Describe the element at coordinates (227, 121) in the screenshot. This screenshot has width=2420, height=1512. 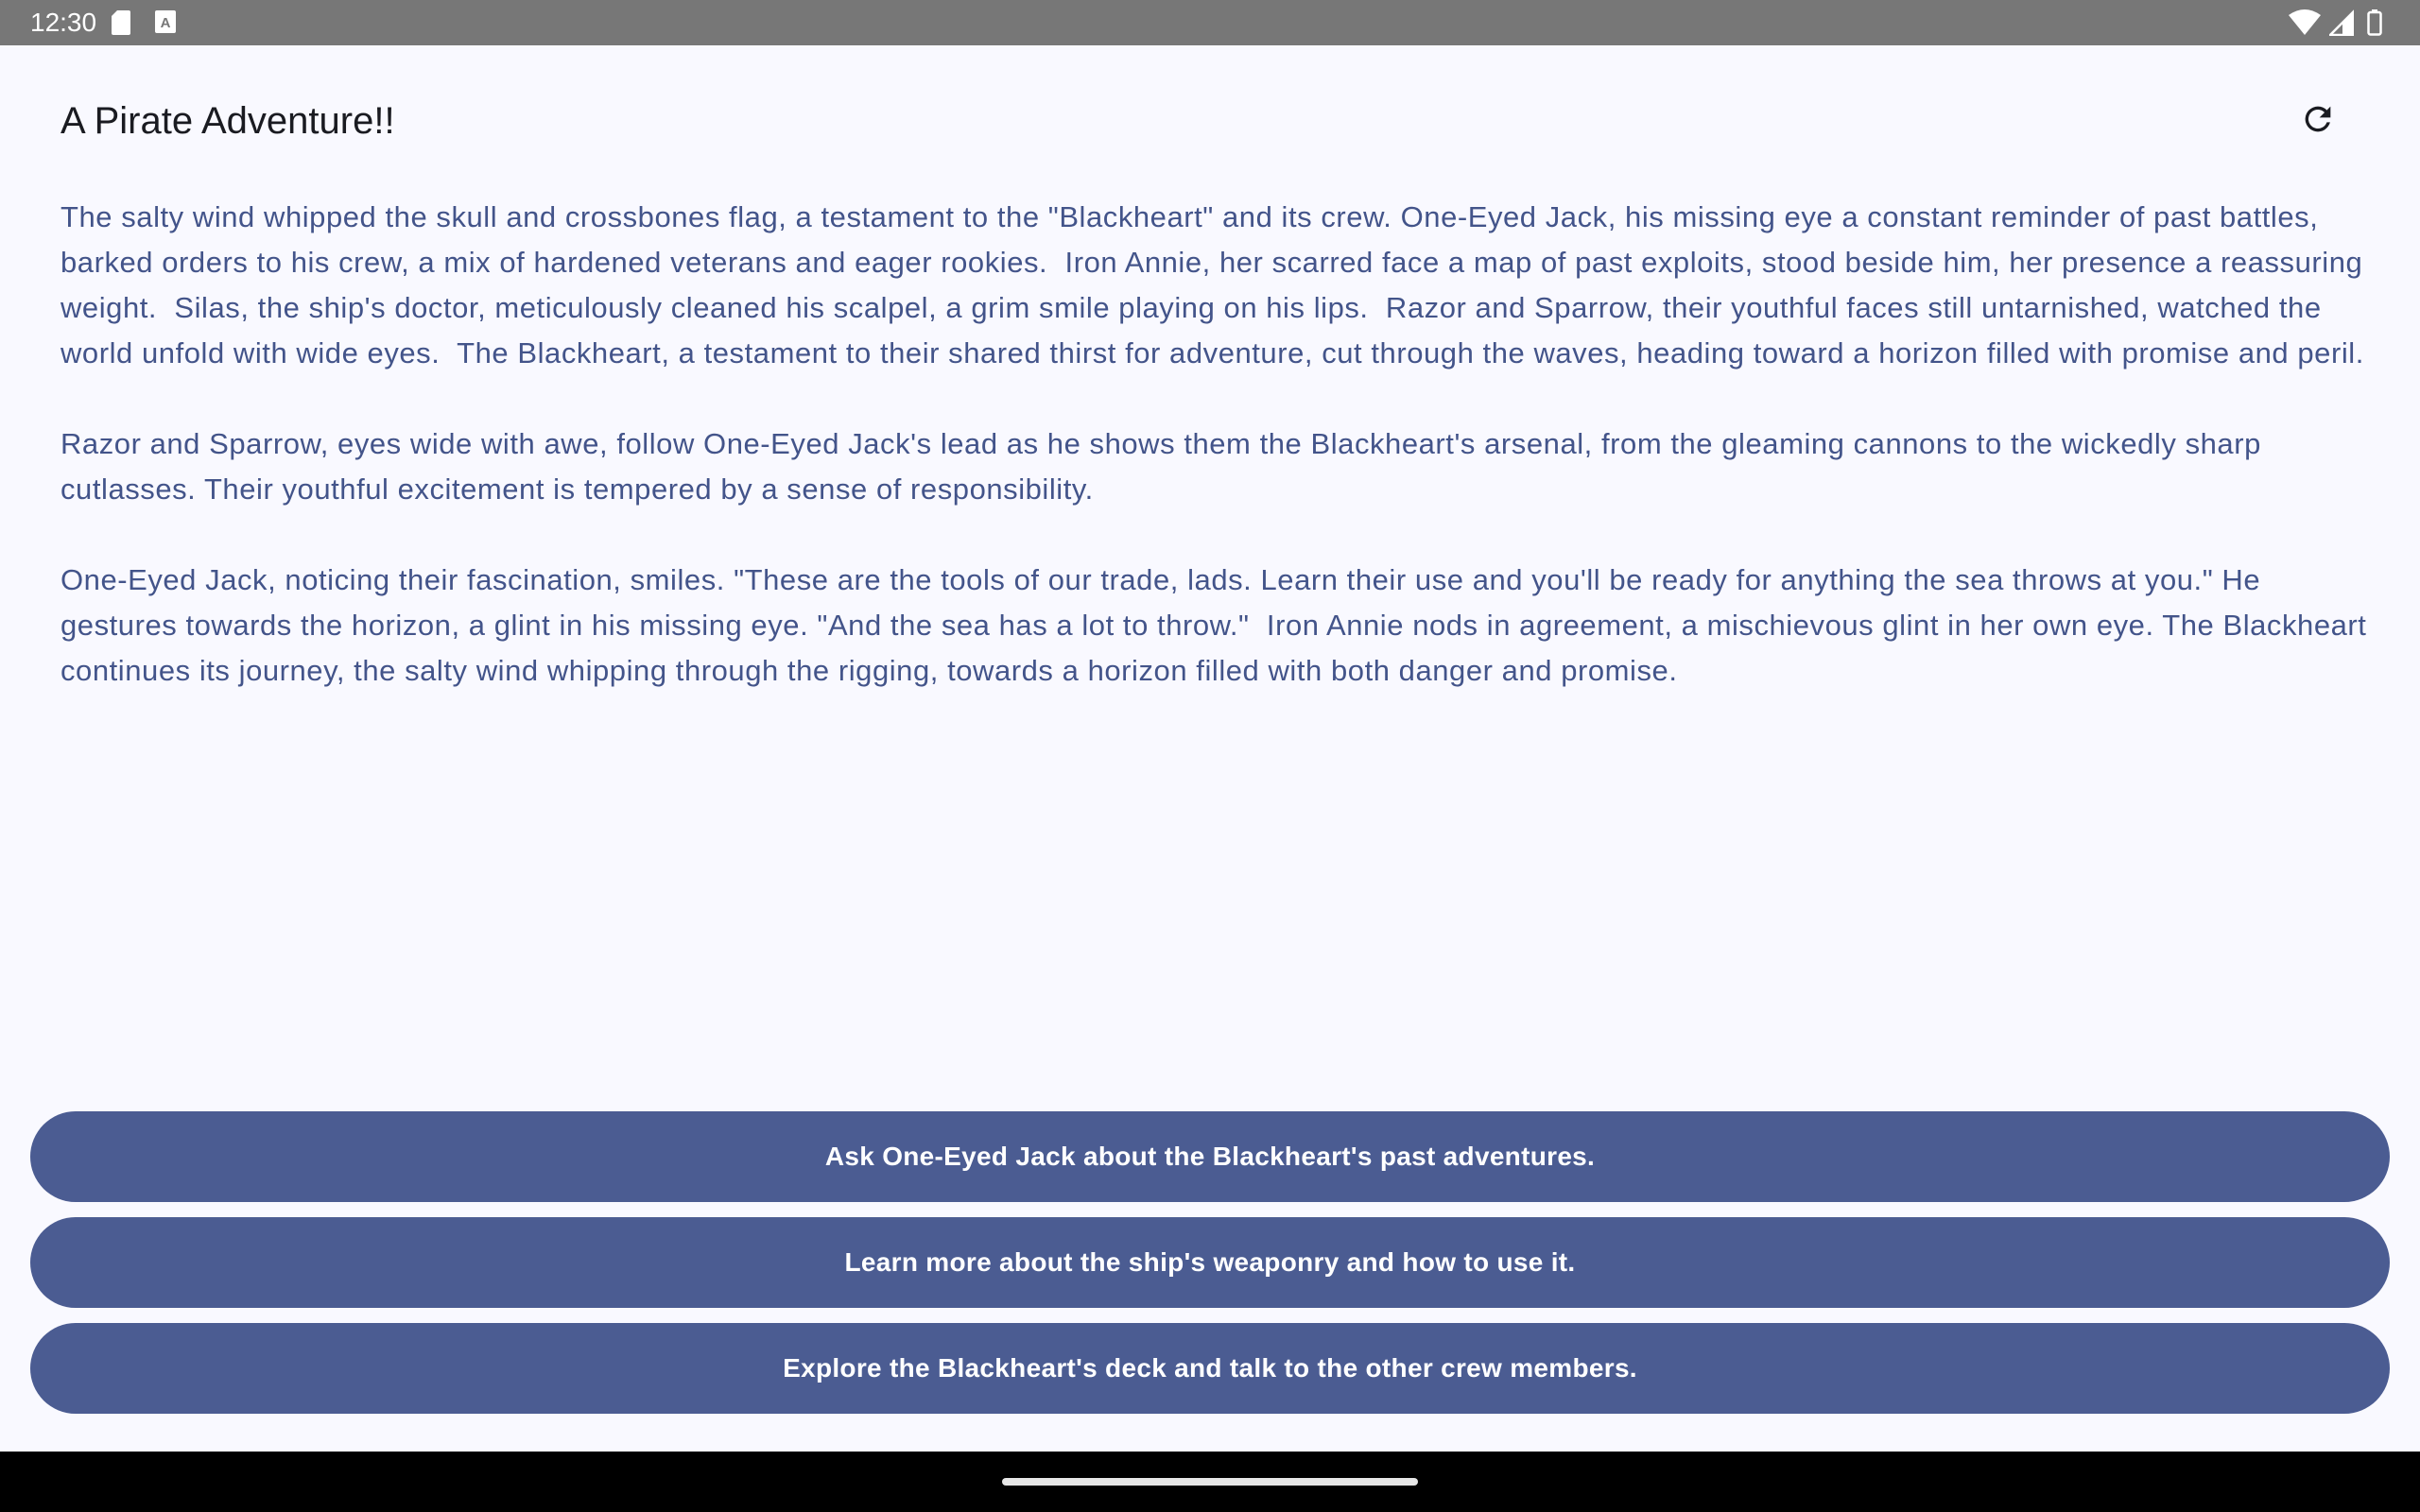
I see `page-title: A Pirate Adventure!!` at that location.